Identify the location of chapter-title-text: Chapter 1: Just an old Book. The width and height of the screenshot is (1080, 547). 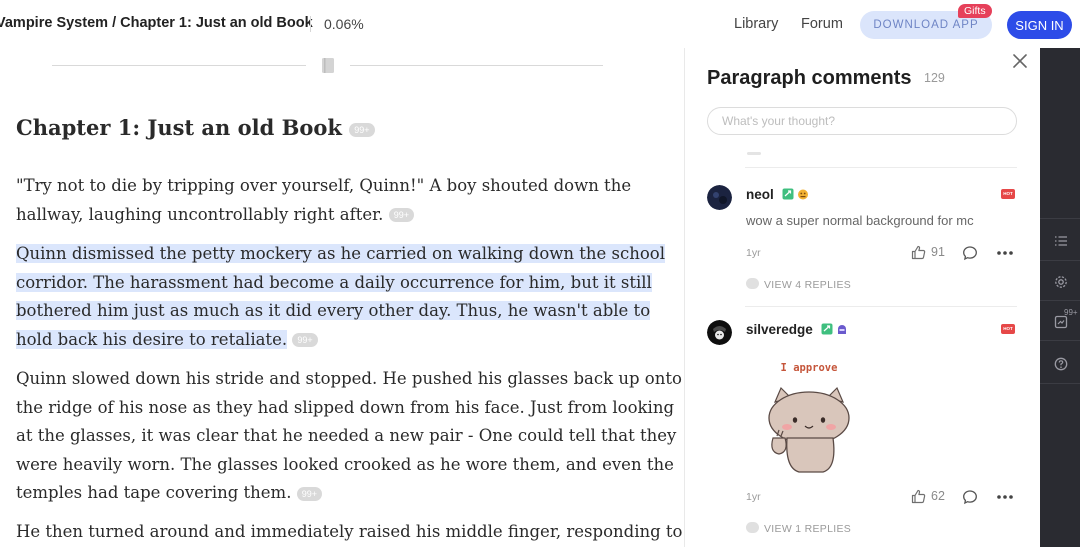
(179, 127).